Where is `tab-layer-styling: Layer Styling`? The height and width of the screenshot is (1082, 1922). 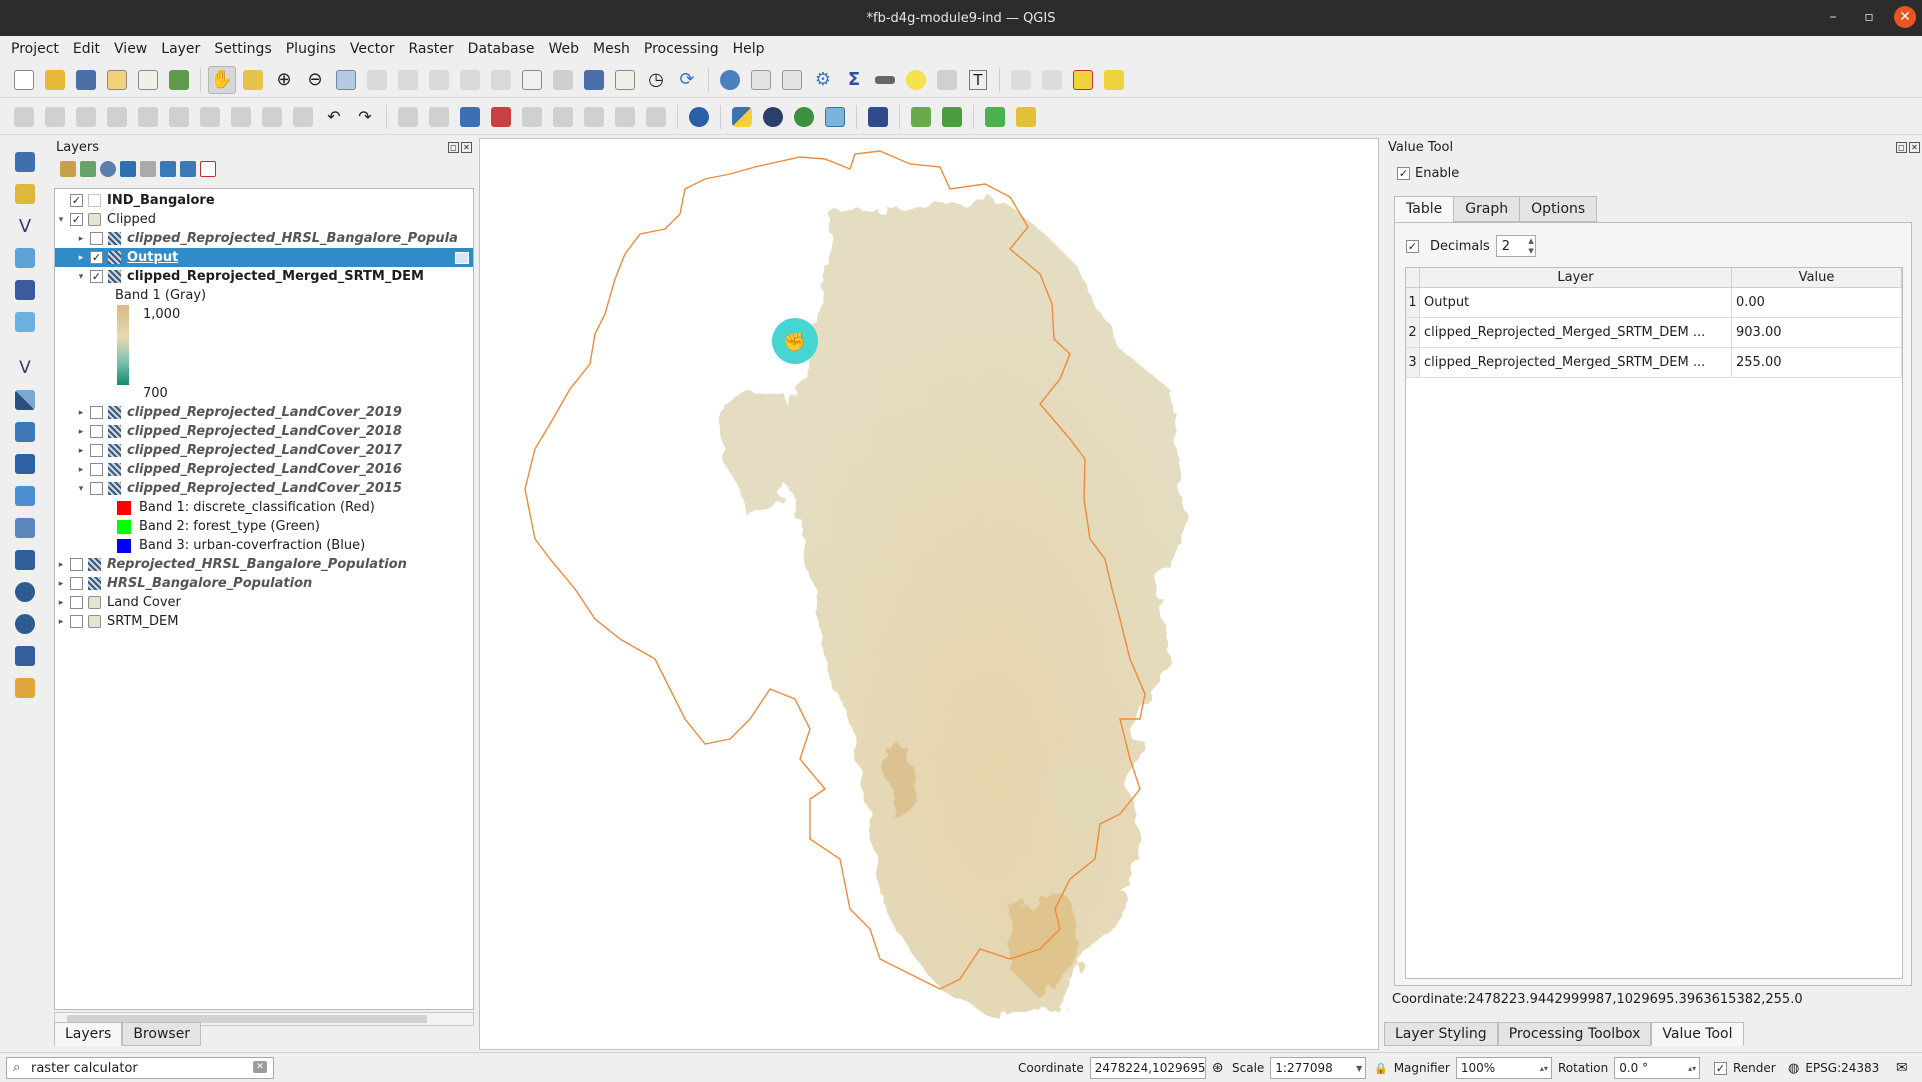
tab-layer-styling: Layer Styling is located at coordinates (1441, 1034).